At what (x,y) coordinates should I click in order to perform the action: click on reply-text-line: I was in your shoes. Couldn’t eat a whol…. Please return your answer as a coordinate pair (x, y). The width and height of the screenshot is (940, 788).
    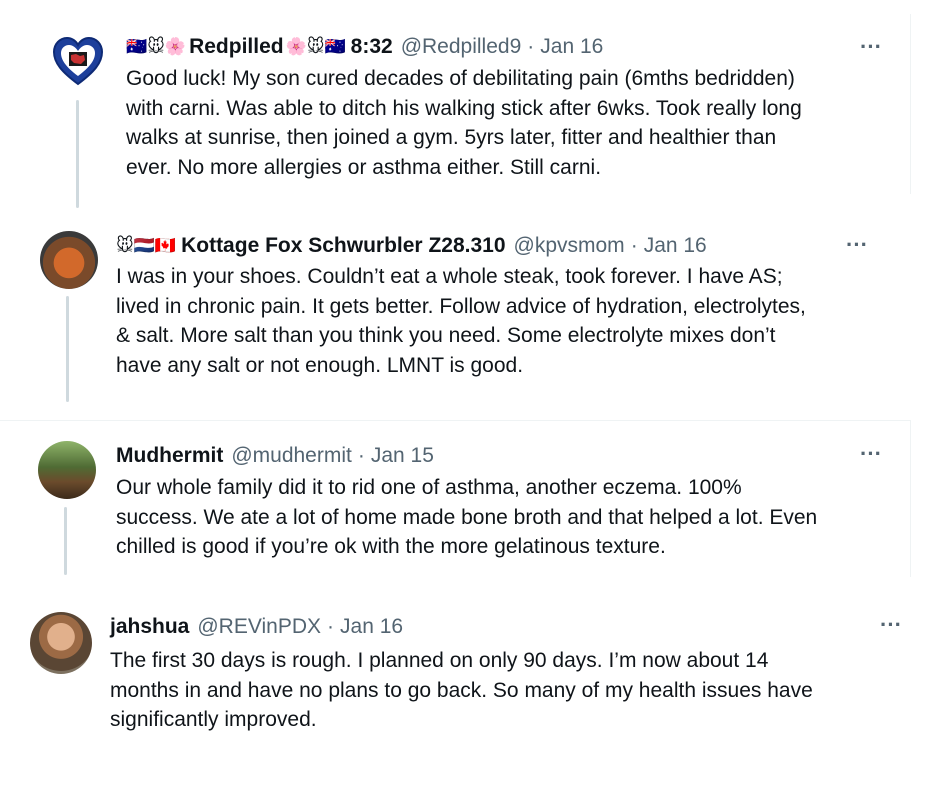
    Looking at the image, I should click on (449, 276).